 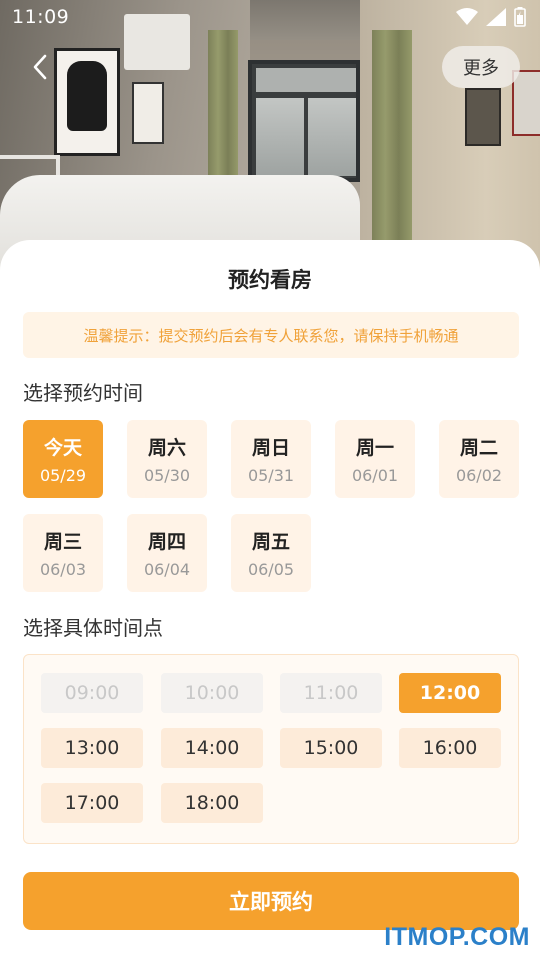 I want to click on wifi-icon, so click(x=467, y=16).